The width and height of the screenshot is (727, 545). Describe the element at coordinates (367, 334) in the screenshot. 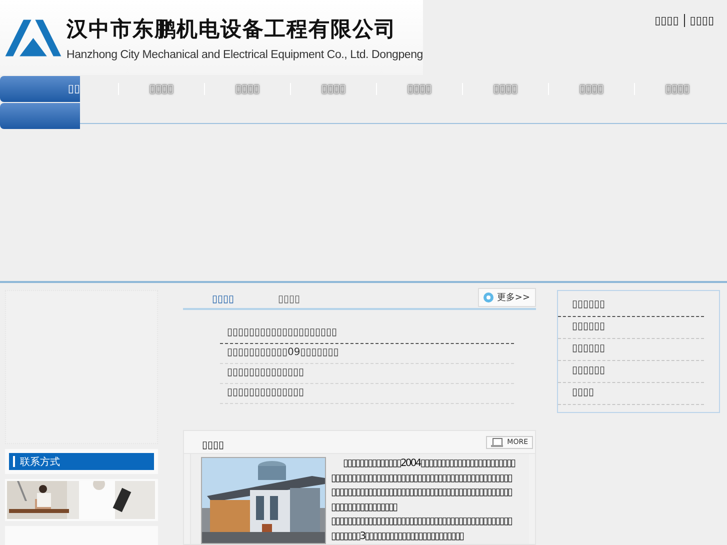

I see `news-link: ▯▯▯▯▯▯▯▯▯▯▯▯▯▯▯▯▯▯▯▯` at that location.